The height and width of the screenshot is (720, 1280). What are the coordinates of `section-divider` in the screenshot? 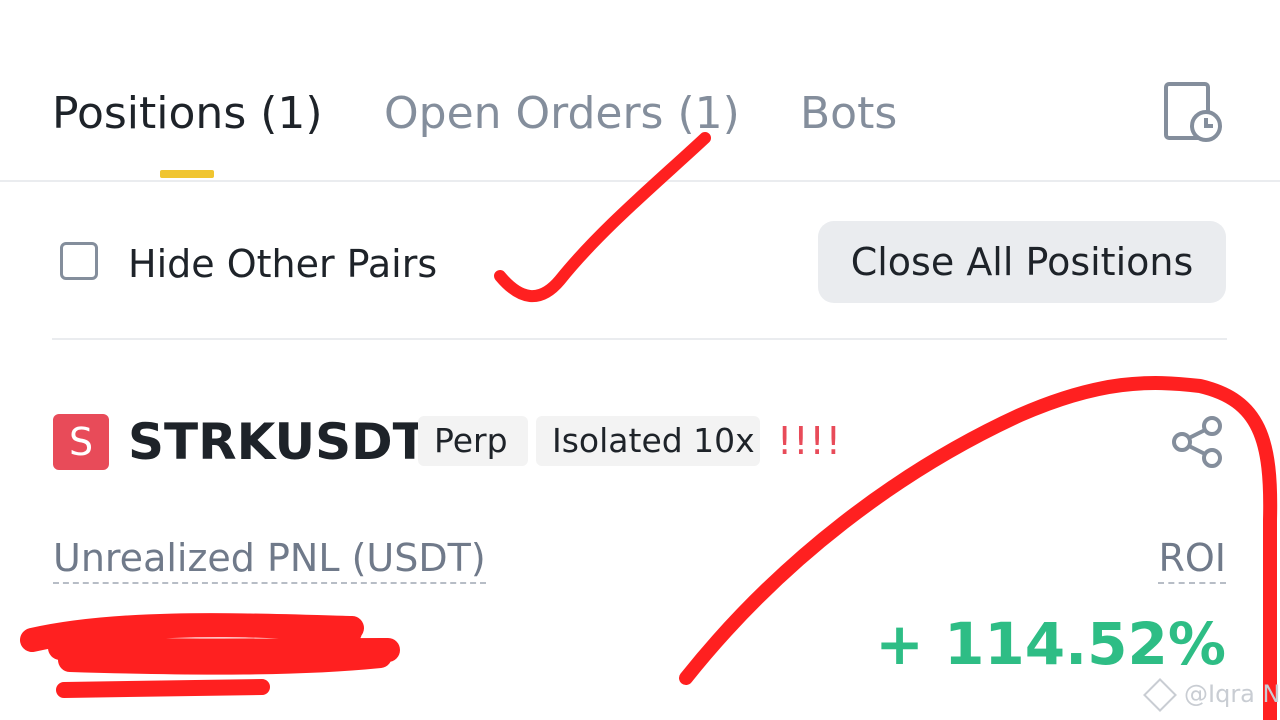 It's located at (639, 339).